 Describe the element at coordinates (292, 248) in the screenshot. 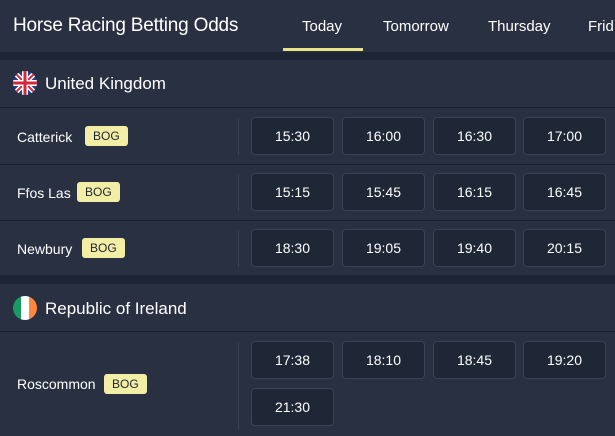

I see `race-time-button: 18:30` at that location.